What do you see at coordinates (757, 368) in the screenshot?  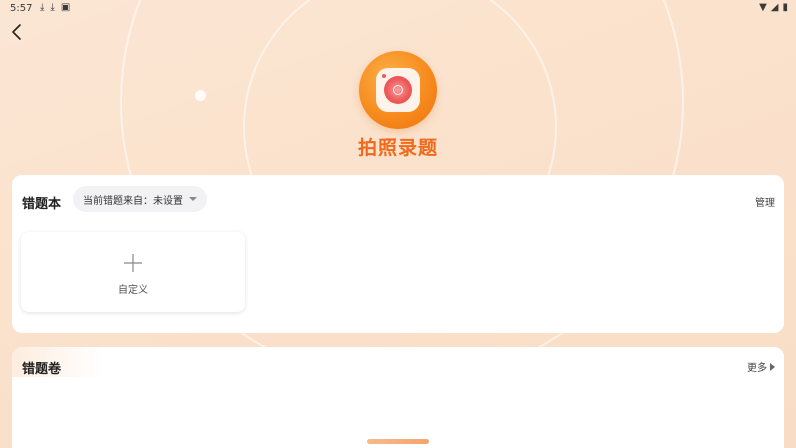 I see `more-label: 更多` at bounding box center [757, 368].